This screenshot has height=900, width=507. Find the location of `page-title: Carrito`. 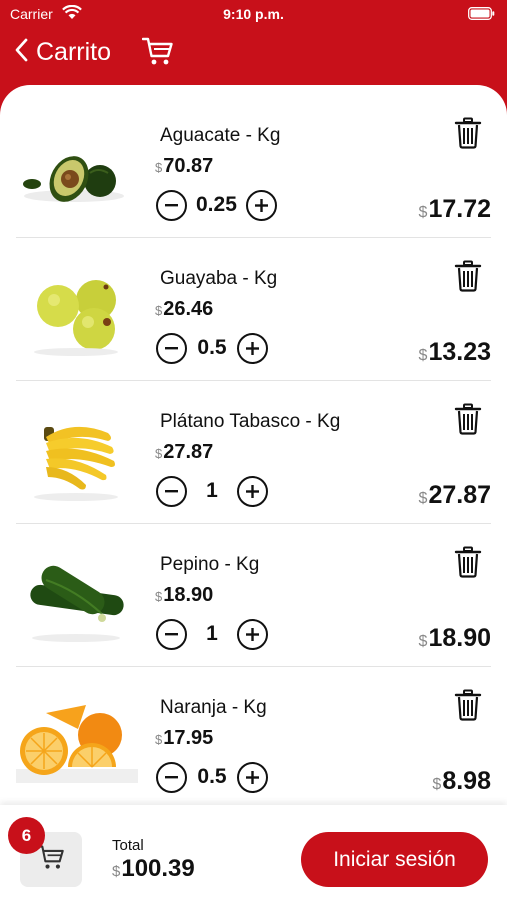

page-title: Carrito is located at coordinates (74, 51).